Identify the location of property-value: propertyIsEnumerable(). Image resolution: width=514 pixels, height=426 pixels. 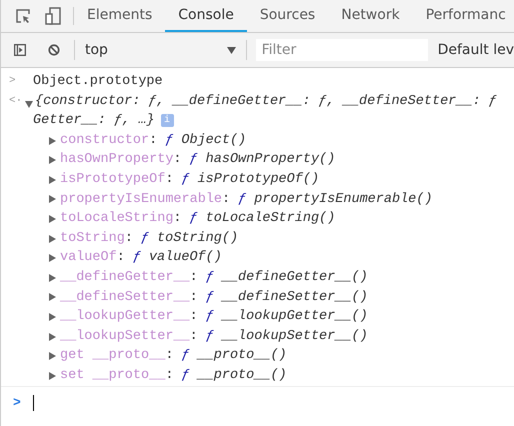
(343, 199).